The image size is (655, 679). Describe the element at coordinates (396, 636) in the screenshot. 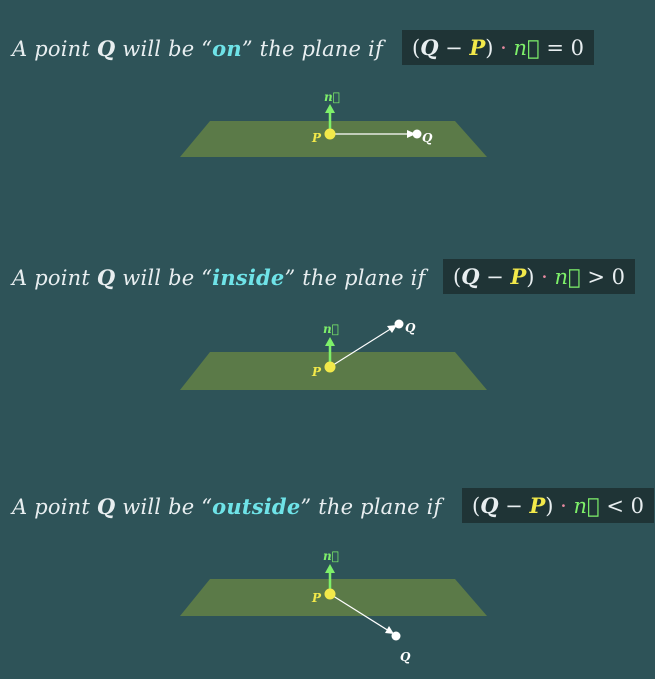

I see `point-q` at that location.